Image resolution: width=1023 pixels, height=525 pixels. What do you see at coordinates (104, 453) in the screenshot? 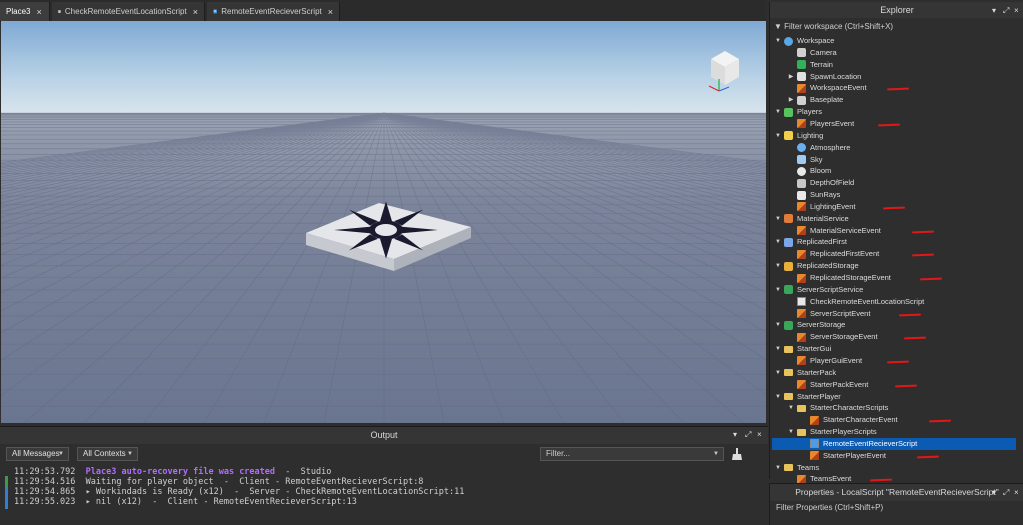
I see `contexts-filter-value: All Contexts` at bounding box center [104, 453].